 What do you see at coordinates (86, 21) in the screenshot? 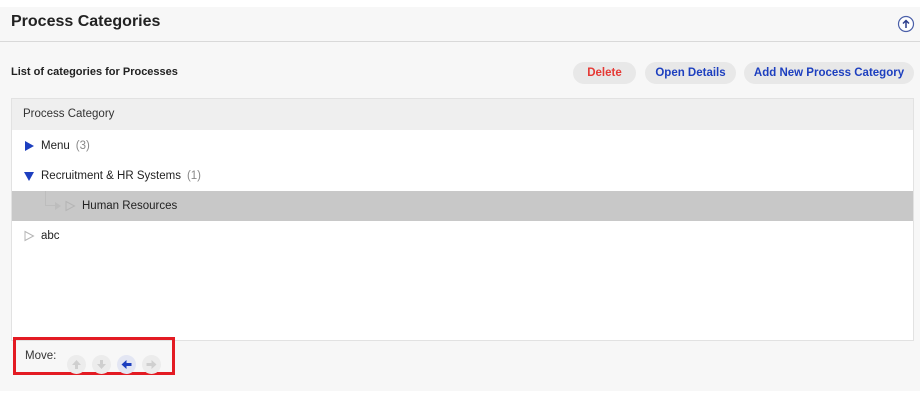
I see `page-title: Process Categories` at bounding box center [86, 21].